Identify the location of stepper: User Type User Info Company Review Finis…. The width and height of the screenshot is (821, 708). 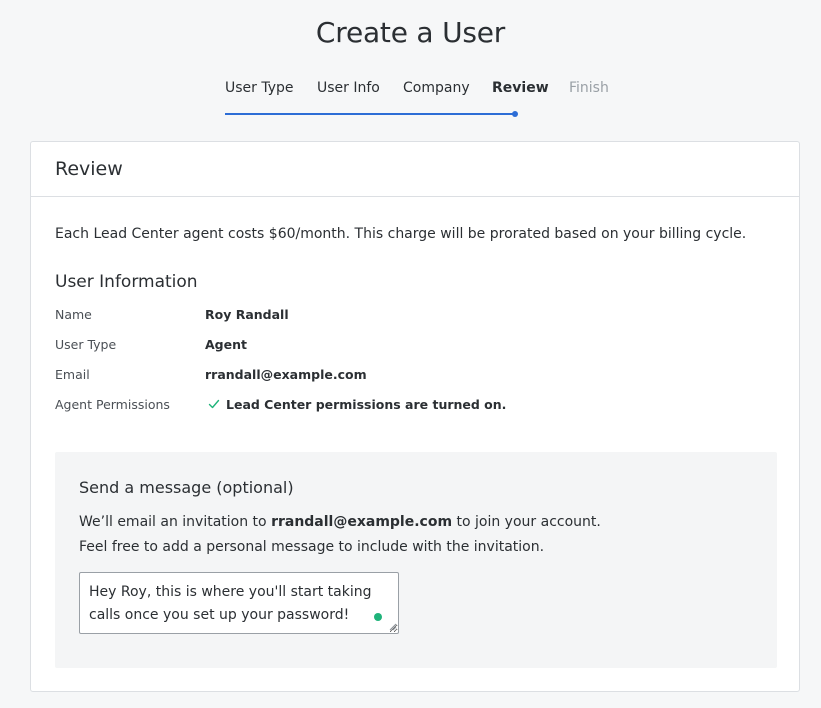
(410, 100).